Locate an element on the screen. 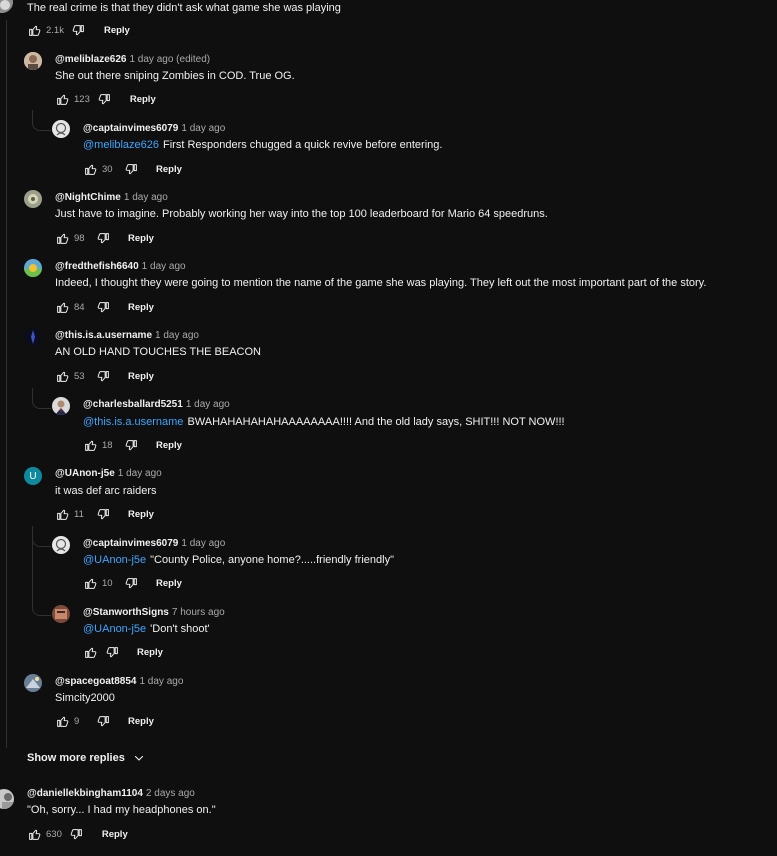 The width and height of the screenshot is (777, 856). comment-author: @spacegoat8854 is located at coordinates (95, 681).